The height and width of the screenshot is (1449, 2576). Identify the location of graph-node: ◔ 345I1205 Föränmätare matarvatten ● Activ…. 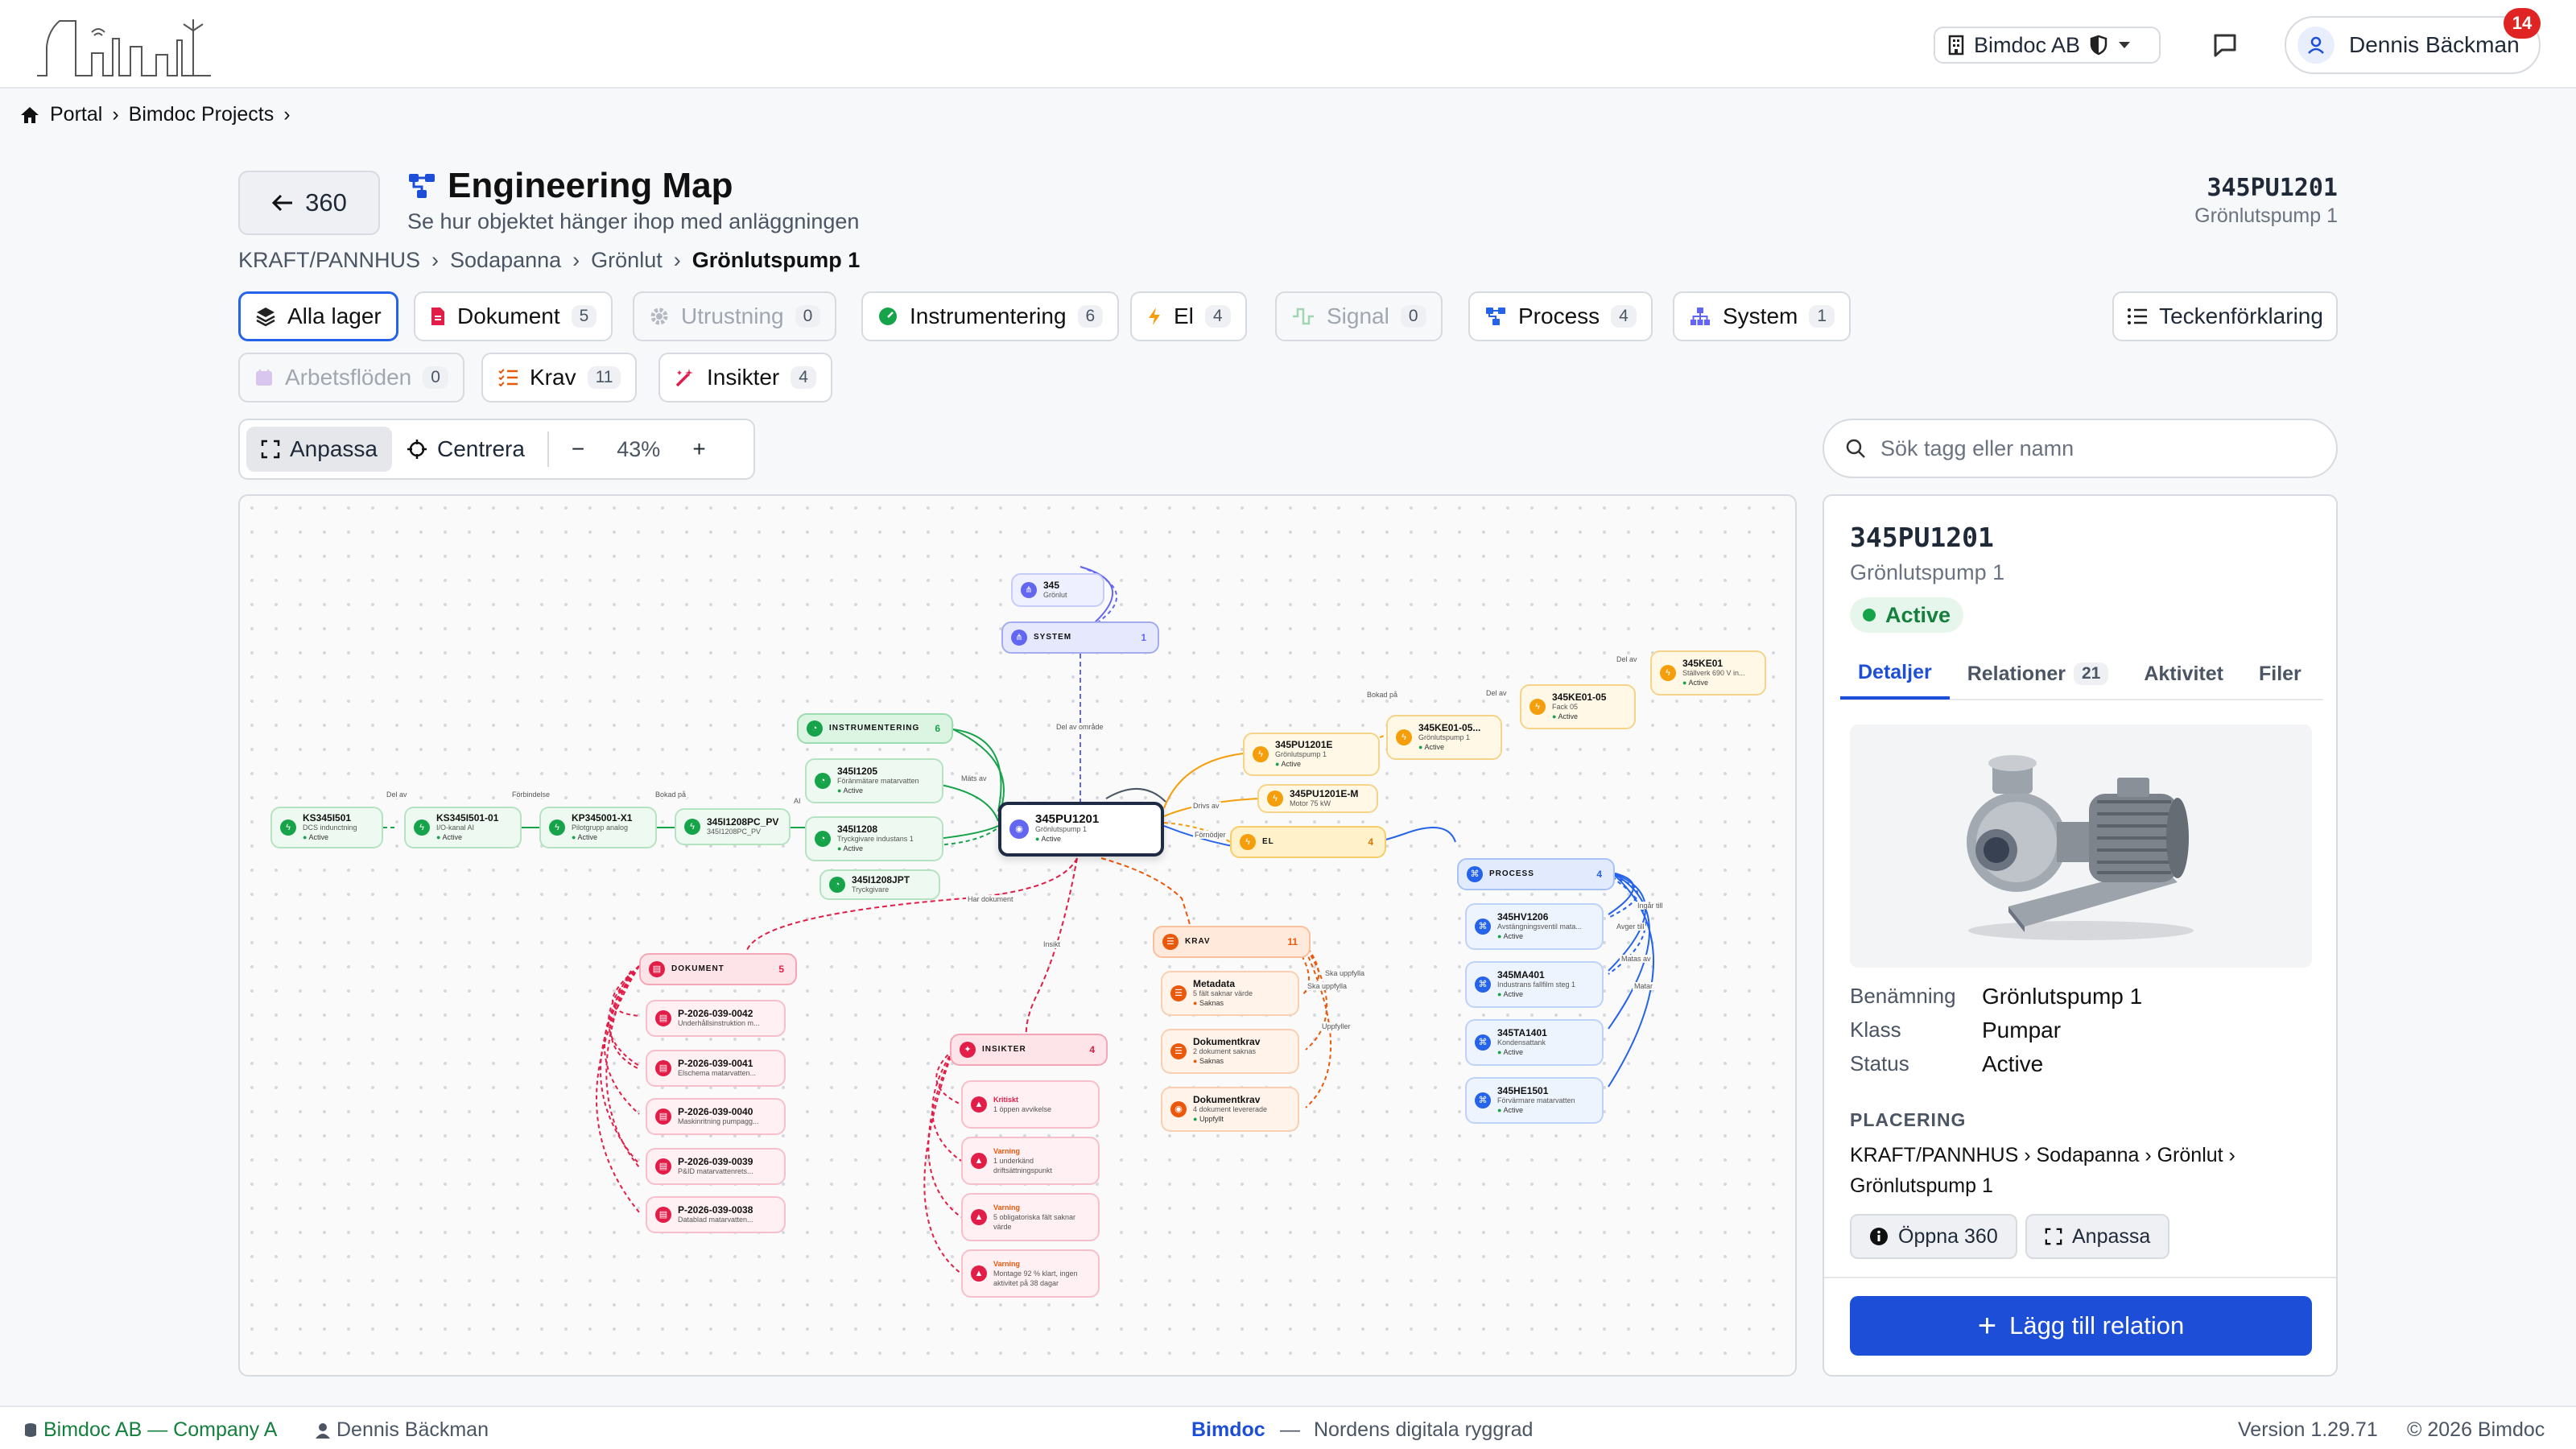
(874, 780).